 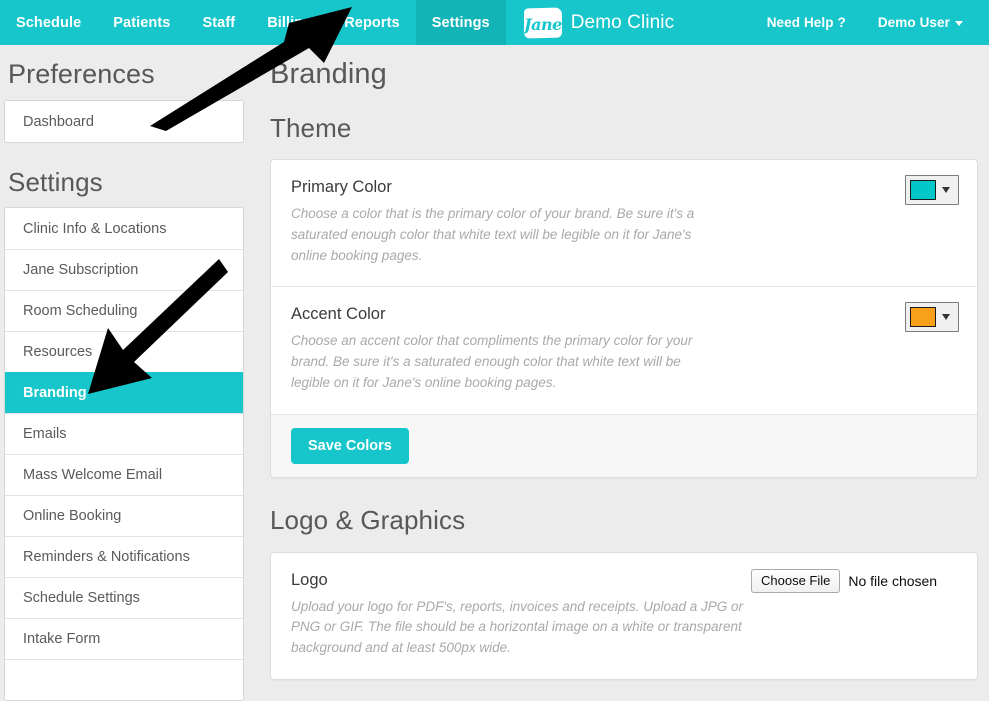 I want to click on section-title-logo-graphics: Logo & Graphics, so click(x=368, y=519).